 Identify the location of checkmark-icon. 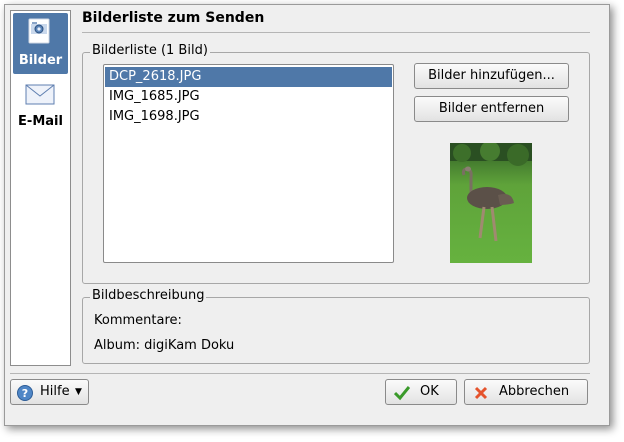
(402, 393).